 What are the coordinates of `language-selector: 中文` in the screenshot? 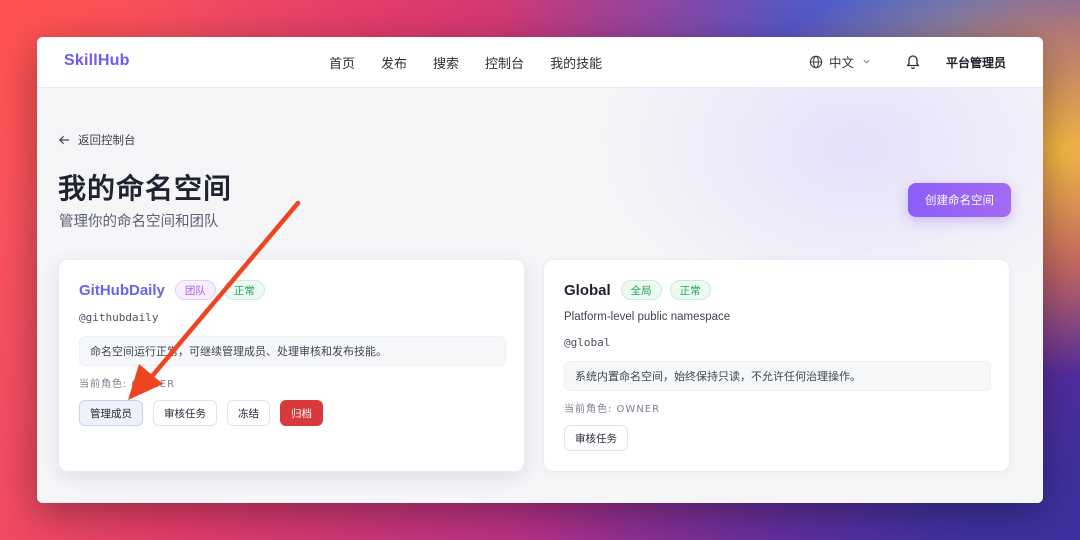 It's located at (843, 61).